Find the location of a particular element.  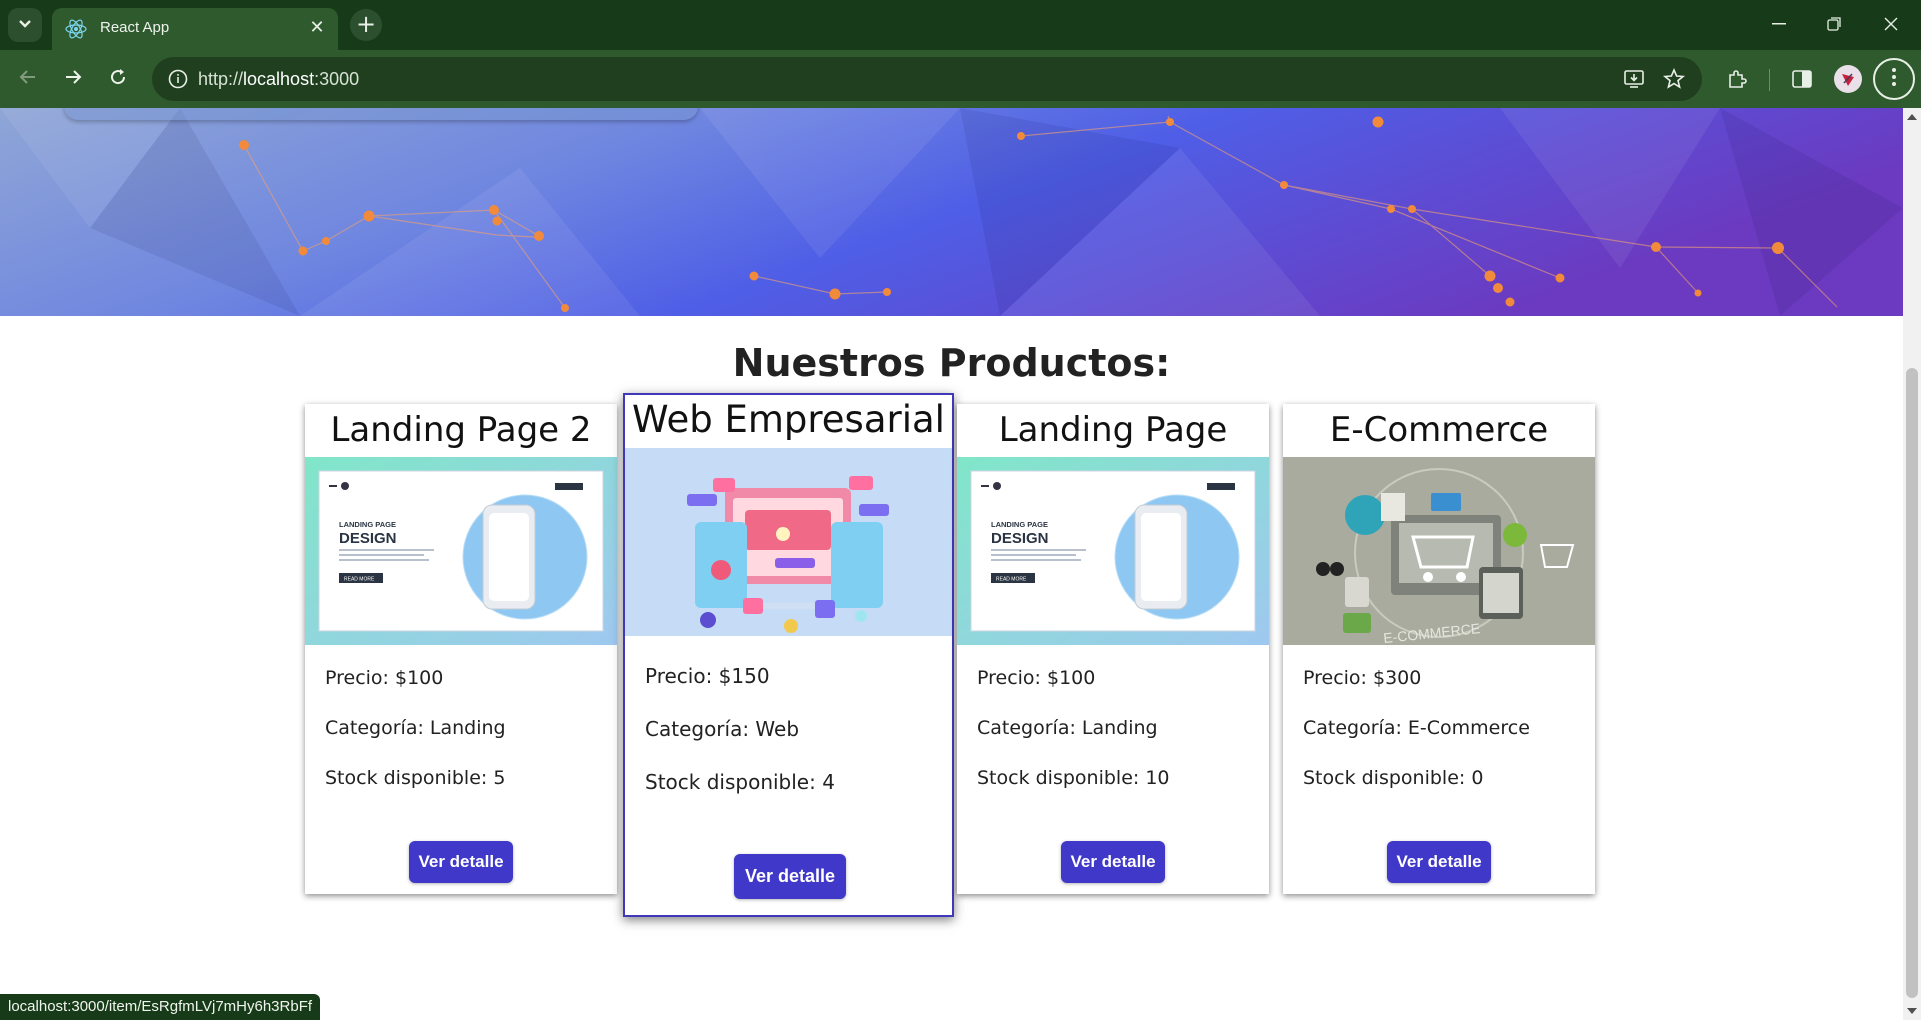

new-tab-button: + is located at coordinates (366, 25).